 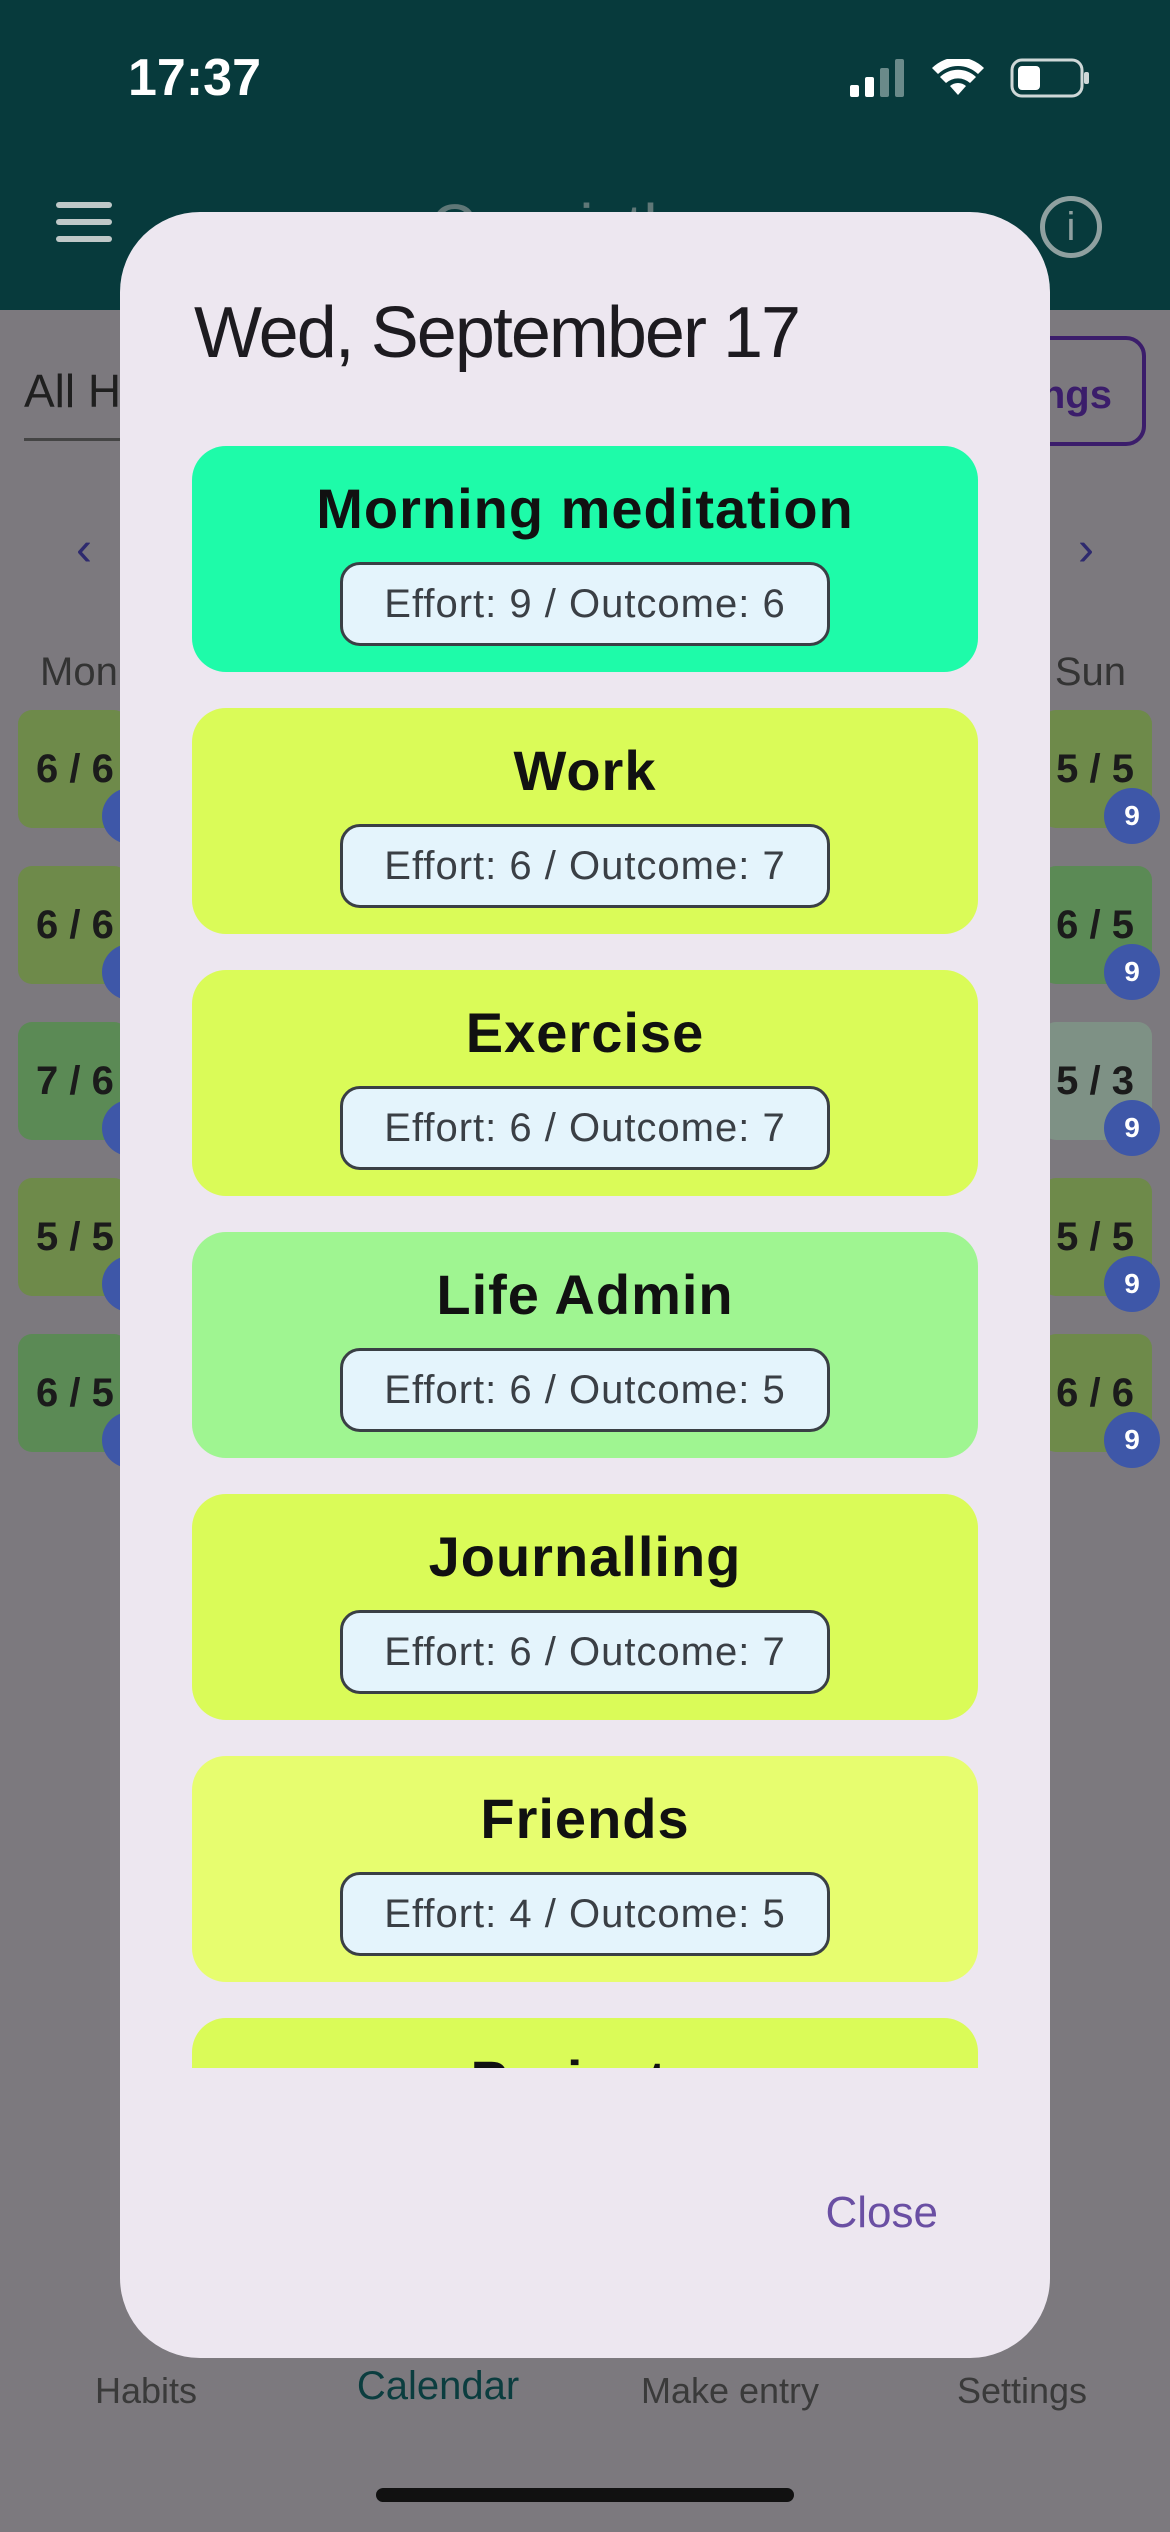 I want to click on home-indicator, so click(x=585, y=2495).